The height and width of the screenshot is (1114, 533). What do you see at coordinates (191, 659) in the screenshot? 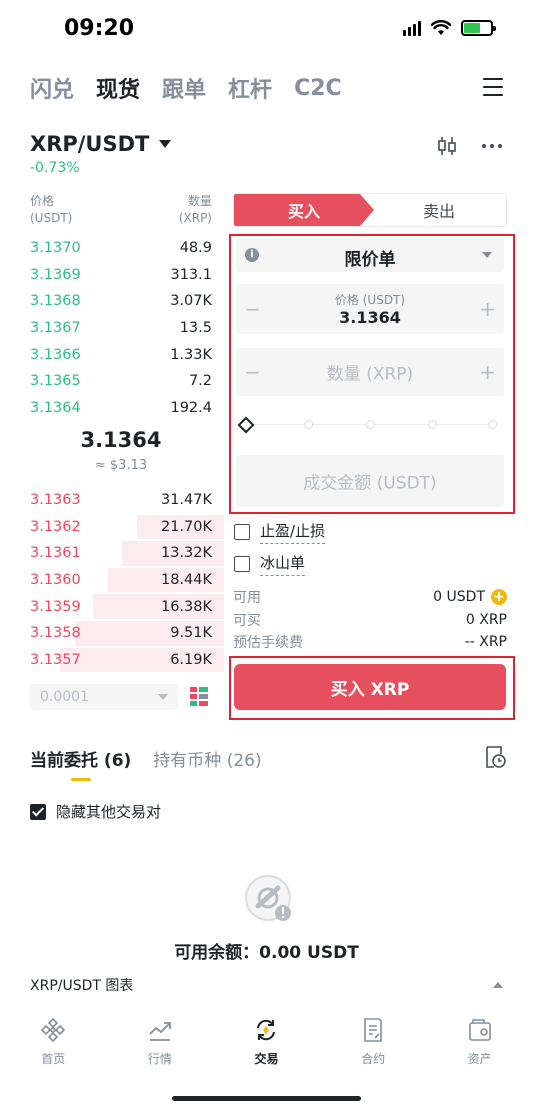
I see `ob-qty: 6.19K` at bounding box center [191, 659].